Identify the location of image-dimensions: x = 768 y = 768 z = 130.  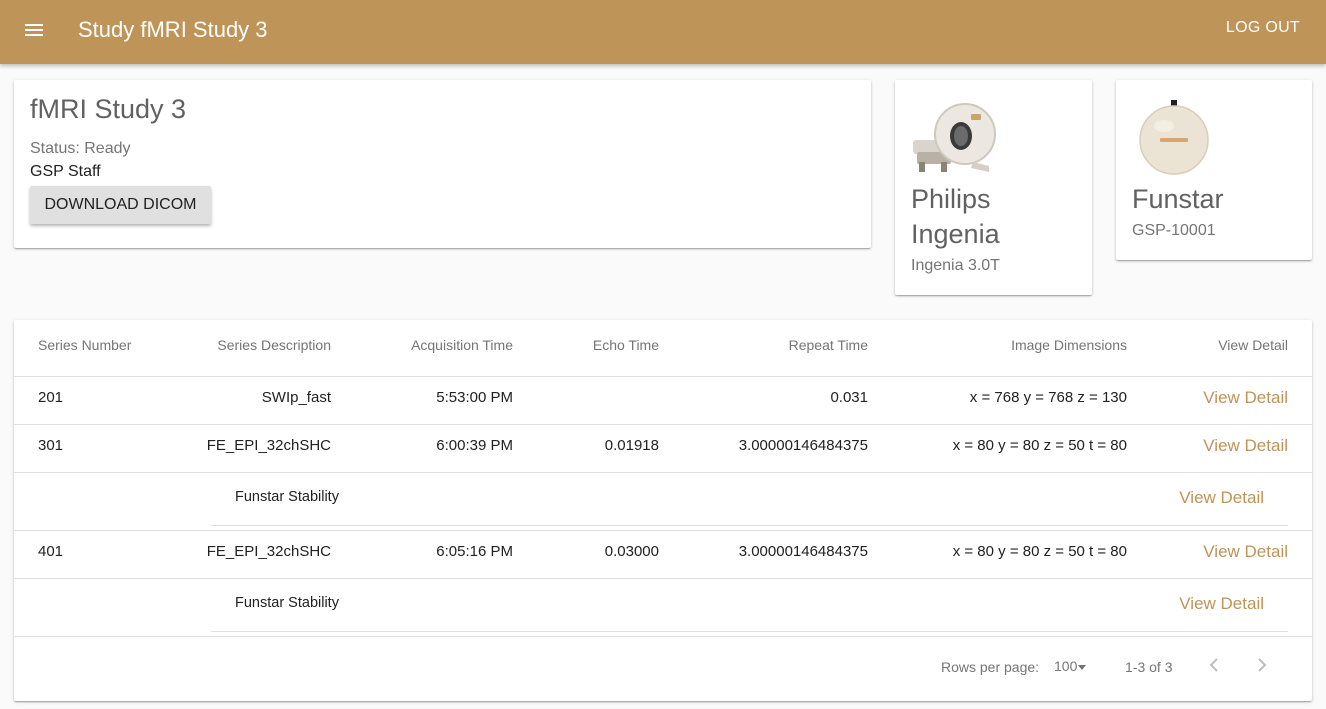
(1048, 397).